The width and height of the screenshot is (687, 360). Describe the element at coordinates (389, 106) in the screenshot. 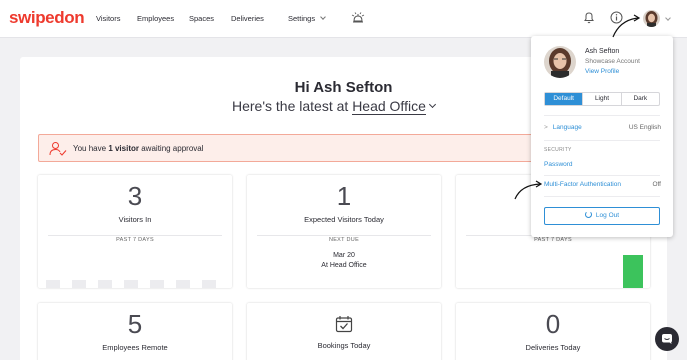

I see `location-selector: Head Office` at that location.